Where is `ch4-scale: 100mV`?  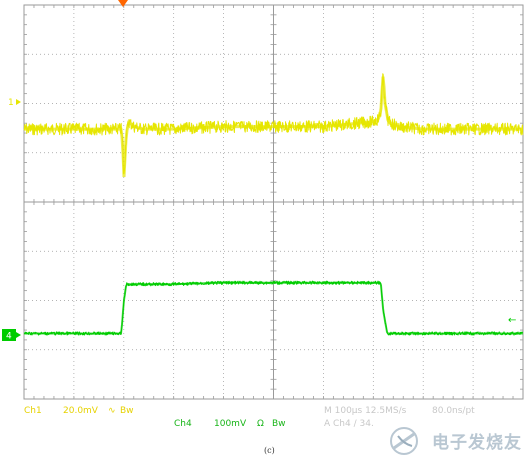
ch4-scale: 100mV is located at coordinates (230, 424).